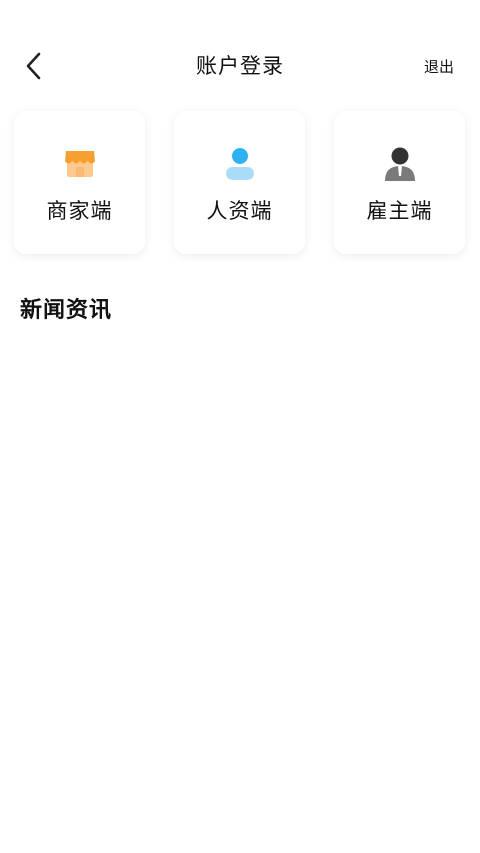  I want to click on employer-card: 雇主端, so click(399, 182).